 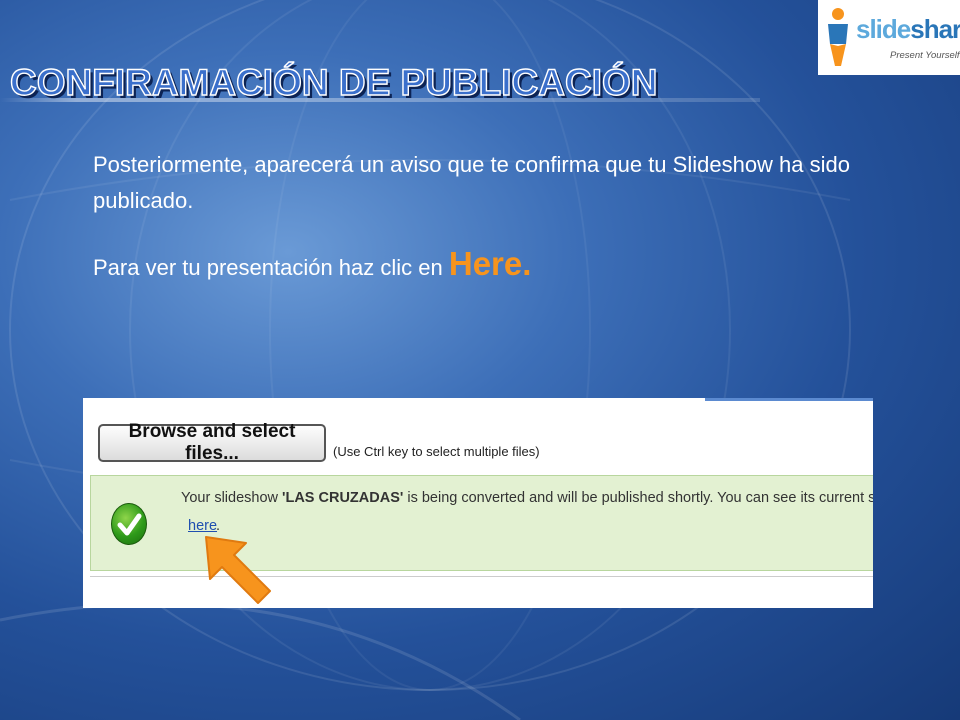 What do you see at coordinates (935, 29) in the screenshot?
I see `logo-word-share: share` at bounding box center [935, 29].